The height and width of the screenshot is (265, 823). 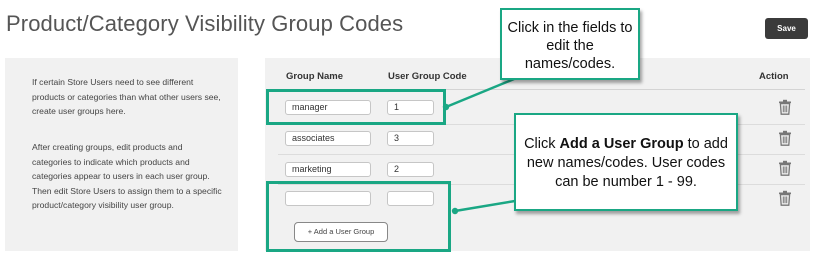 I want to click on save-button: Save, so click(x=786, y=28).